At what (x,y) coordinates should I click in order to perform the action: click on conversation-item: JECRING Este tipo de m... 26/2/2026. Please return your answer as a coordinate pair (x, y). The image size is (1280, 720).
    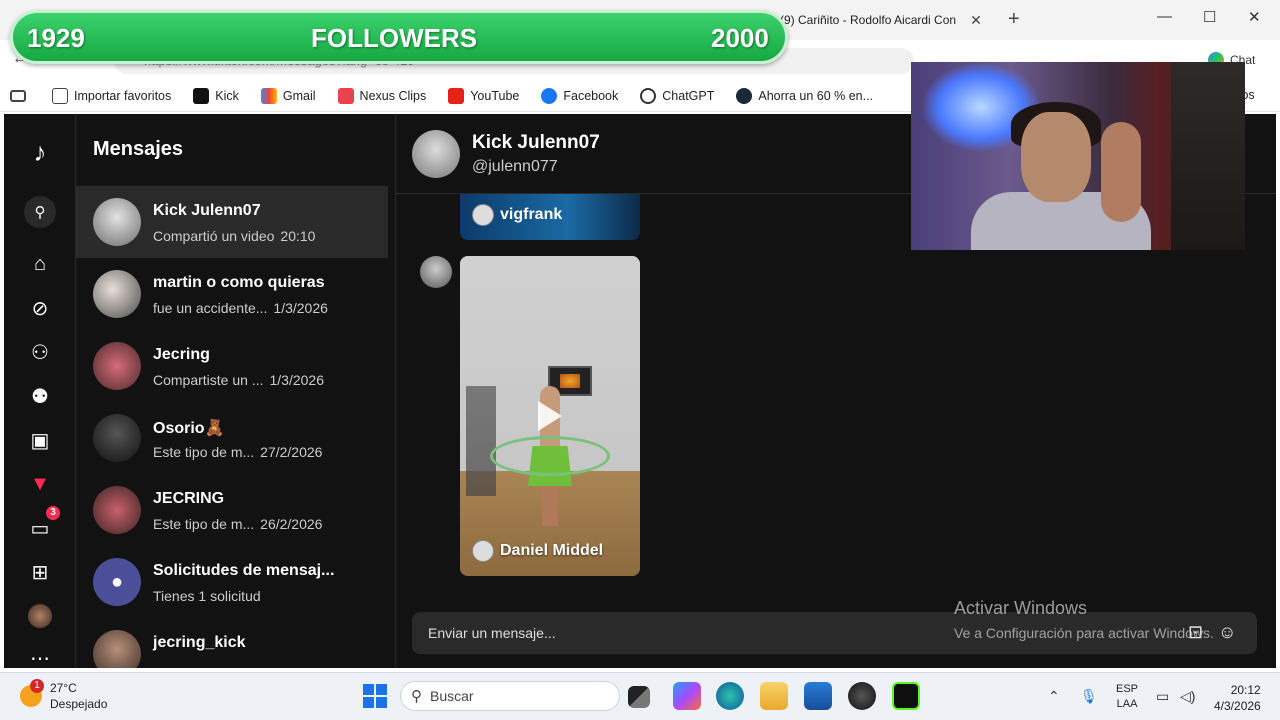
    Looking at the image, I should click on (232, 510).